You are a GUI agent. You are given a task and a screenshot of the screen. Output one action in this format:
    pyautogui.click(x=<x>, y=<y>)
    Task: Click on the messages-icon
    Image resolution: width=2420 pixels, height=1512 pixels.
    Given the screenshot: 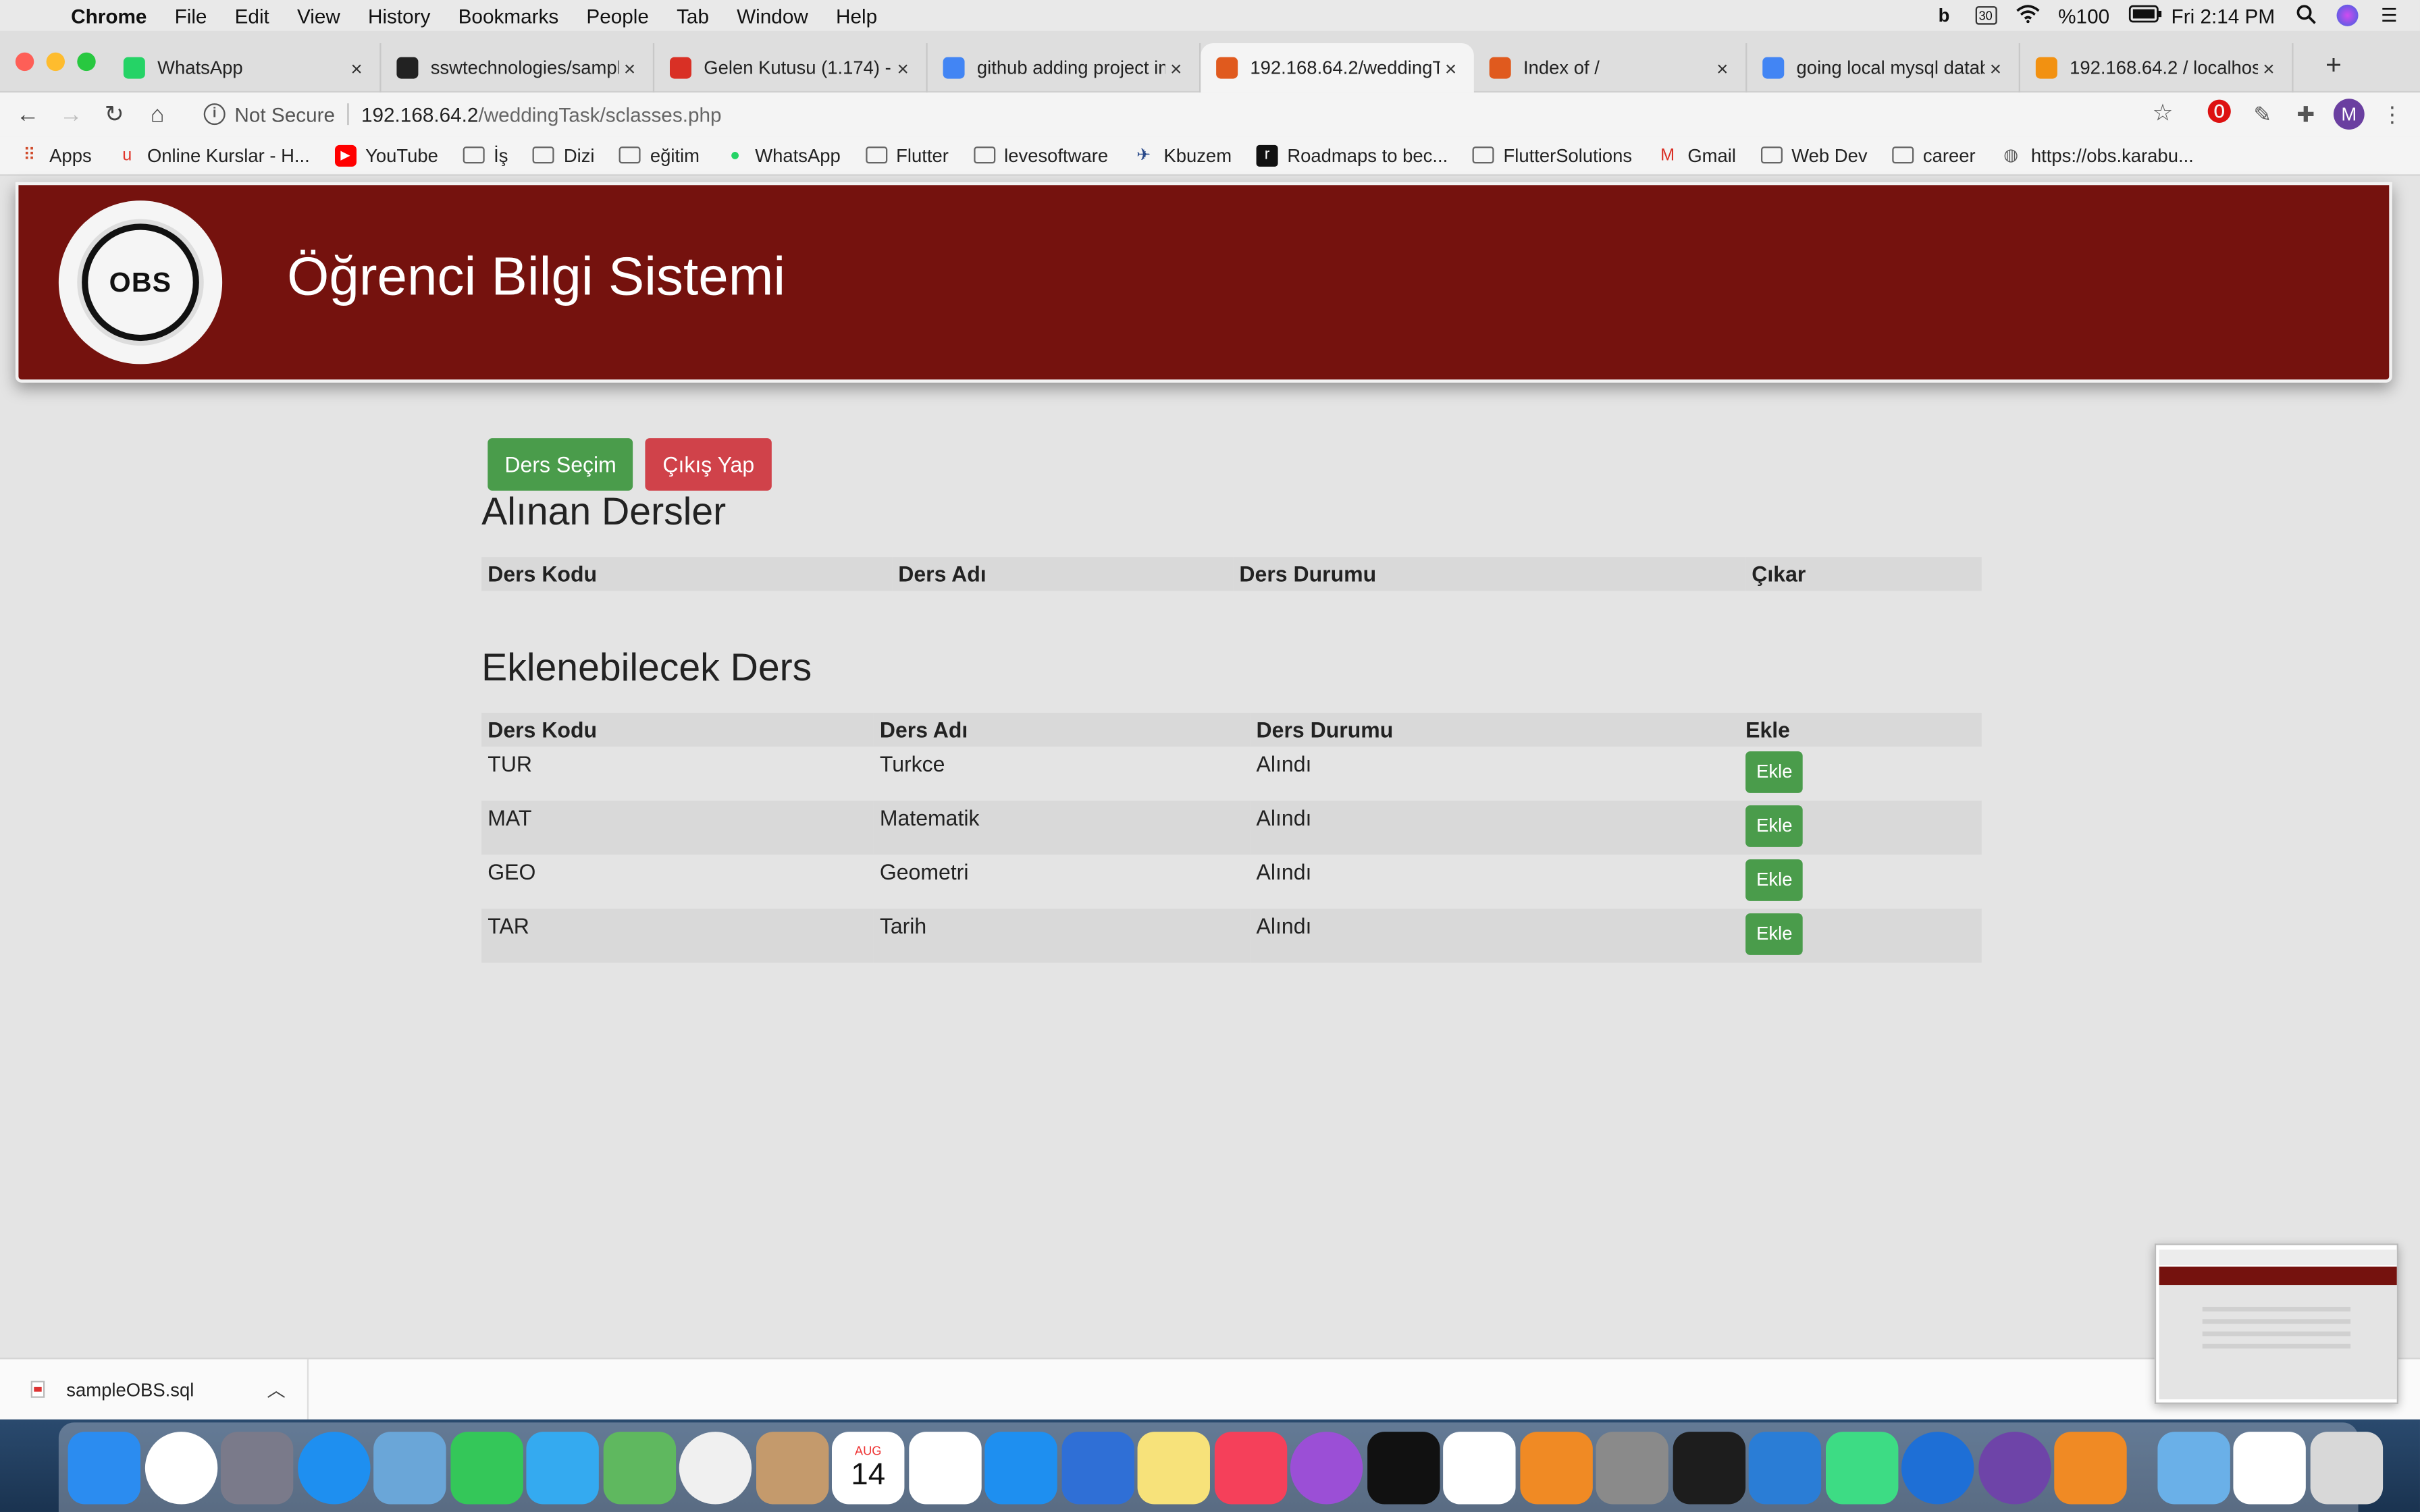 What is the action you would take?
    pyautogui.click(x=562, y=1467)
    